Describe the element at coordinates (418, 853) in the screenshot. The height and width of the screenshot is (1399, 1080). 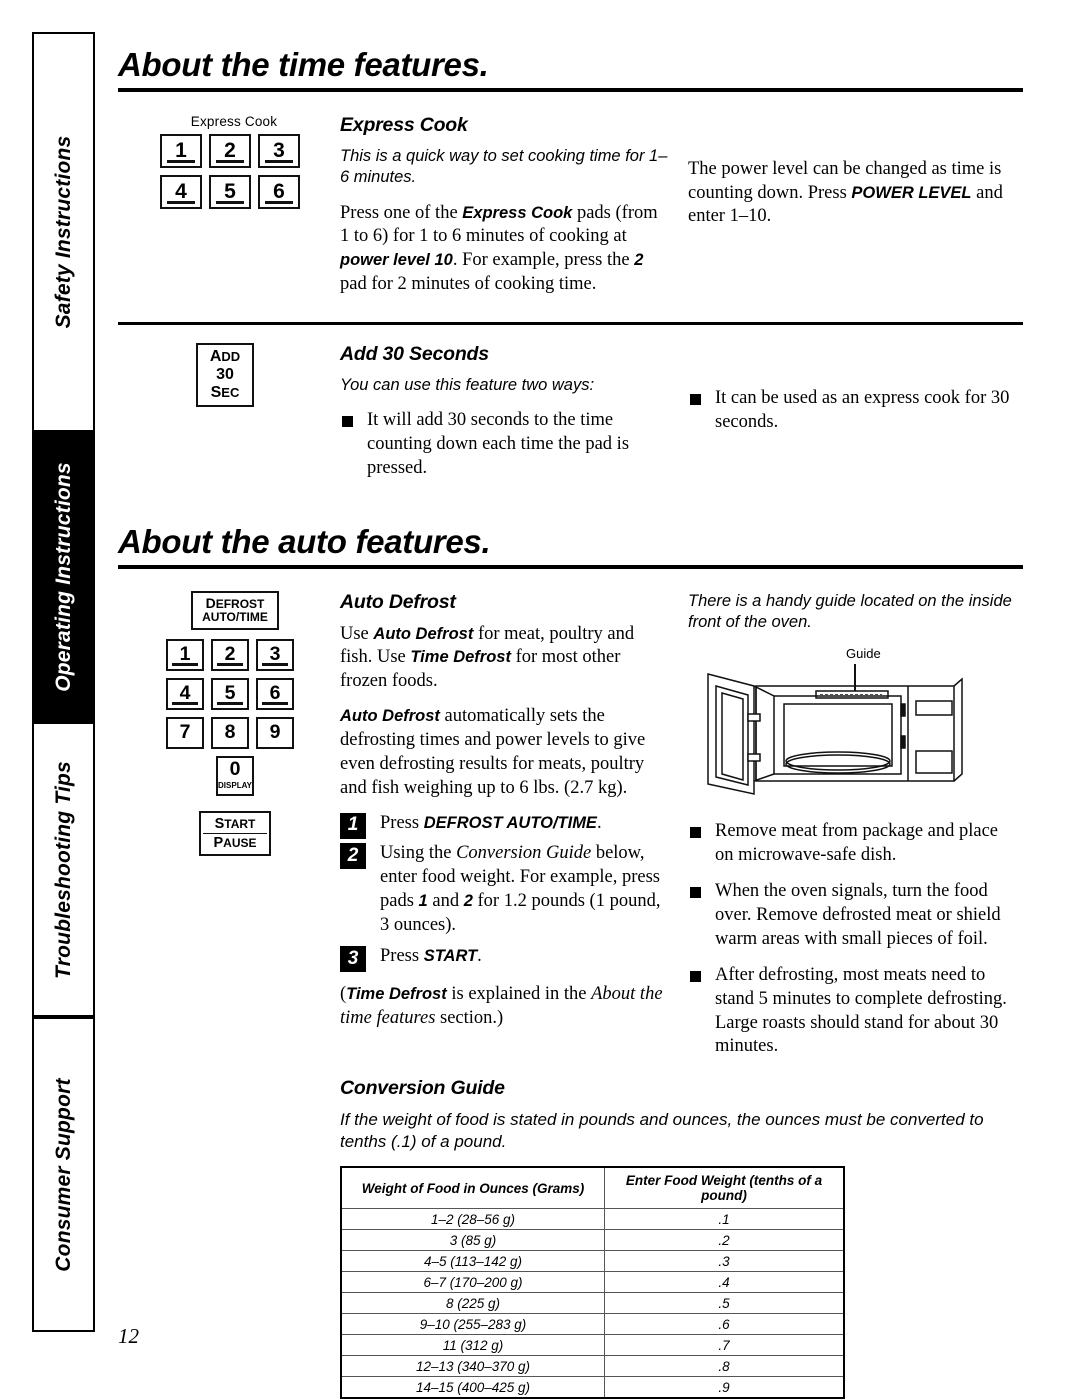
I see `text-run: Using the` at that location.